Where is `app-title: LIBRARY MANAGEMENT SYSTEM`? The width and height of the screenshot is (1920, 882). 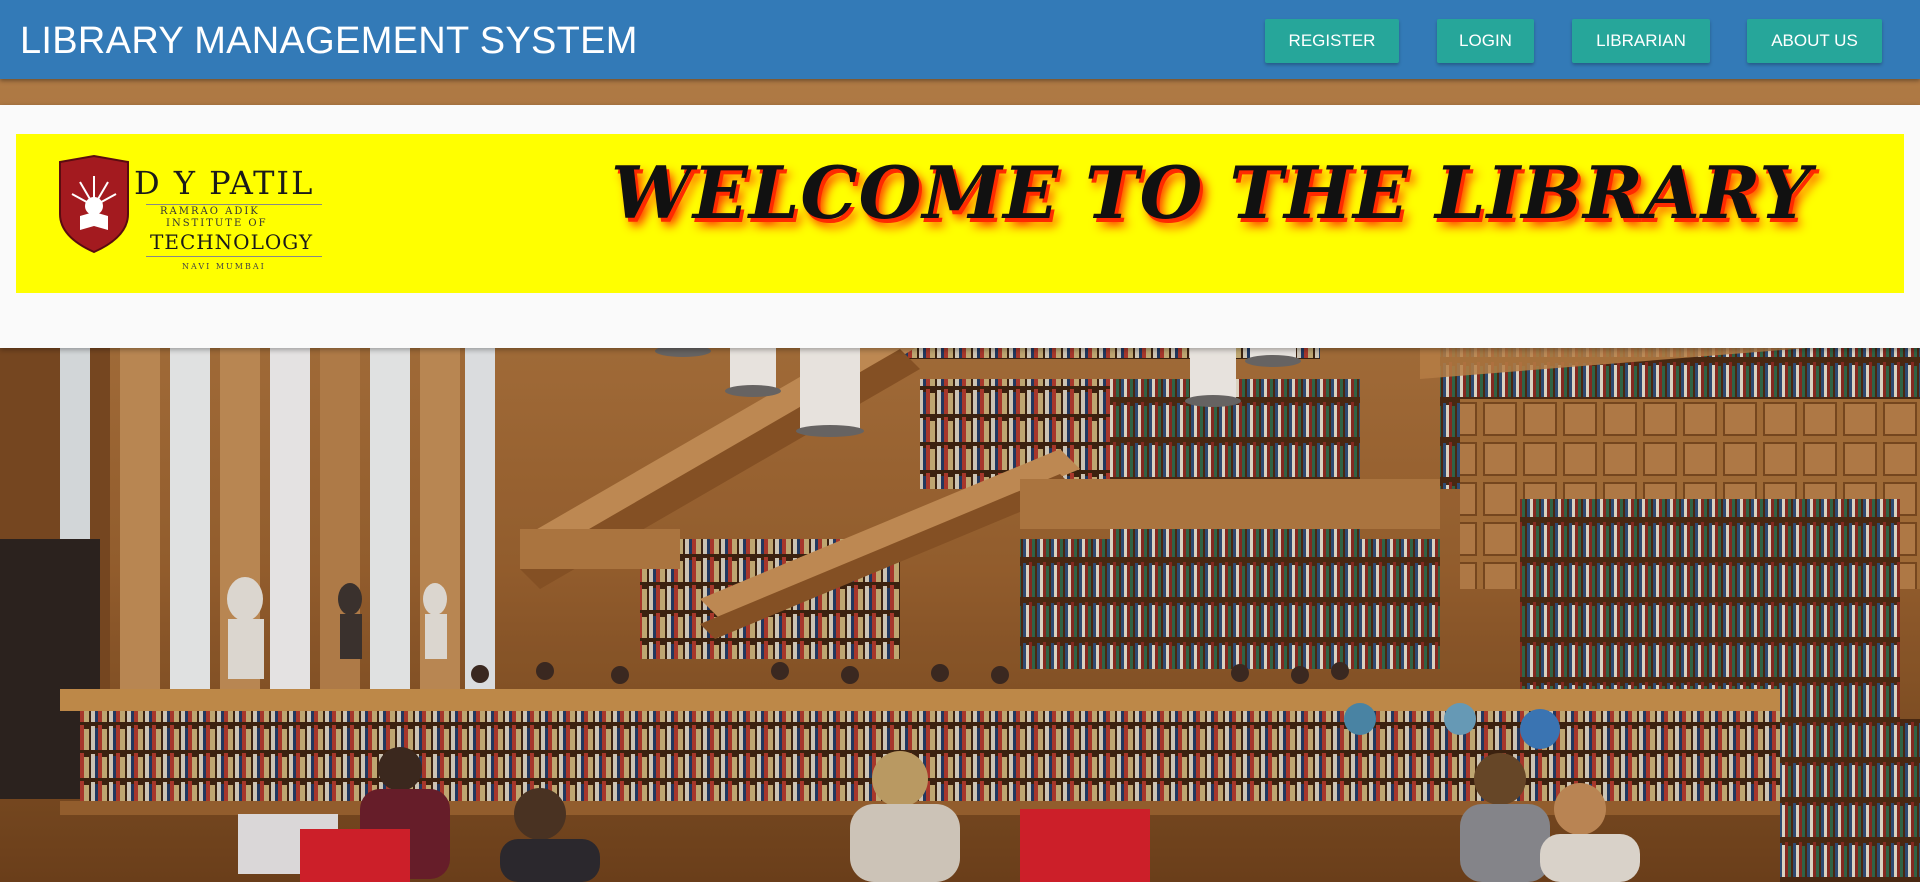
app-title: LIBRARY MANAGEMENT SYSTEM is located at coordinates (329, 41).